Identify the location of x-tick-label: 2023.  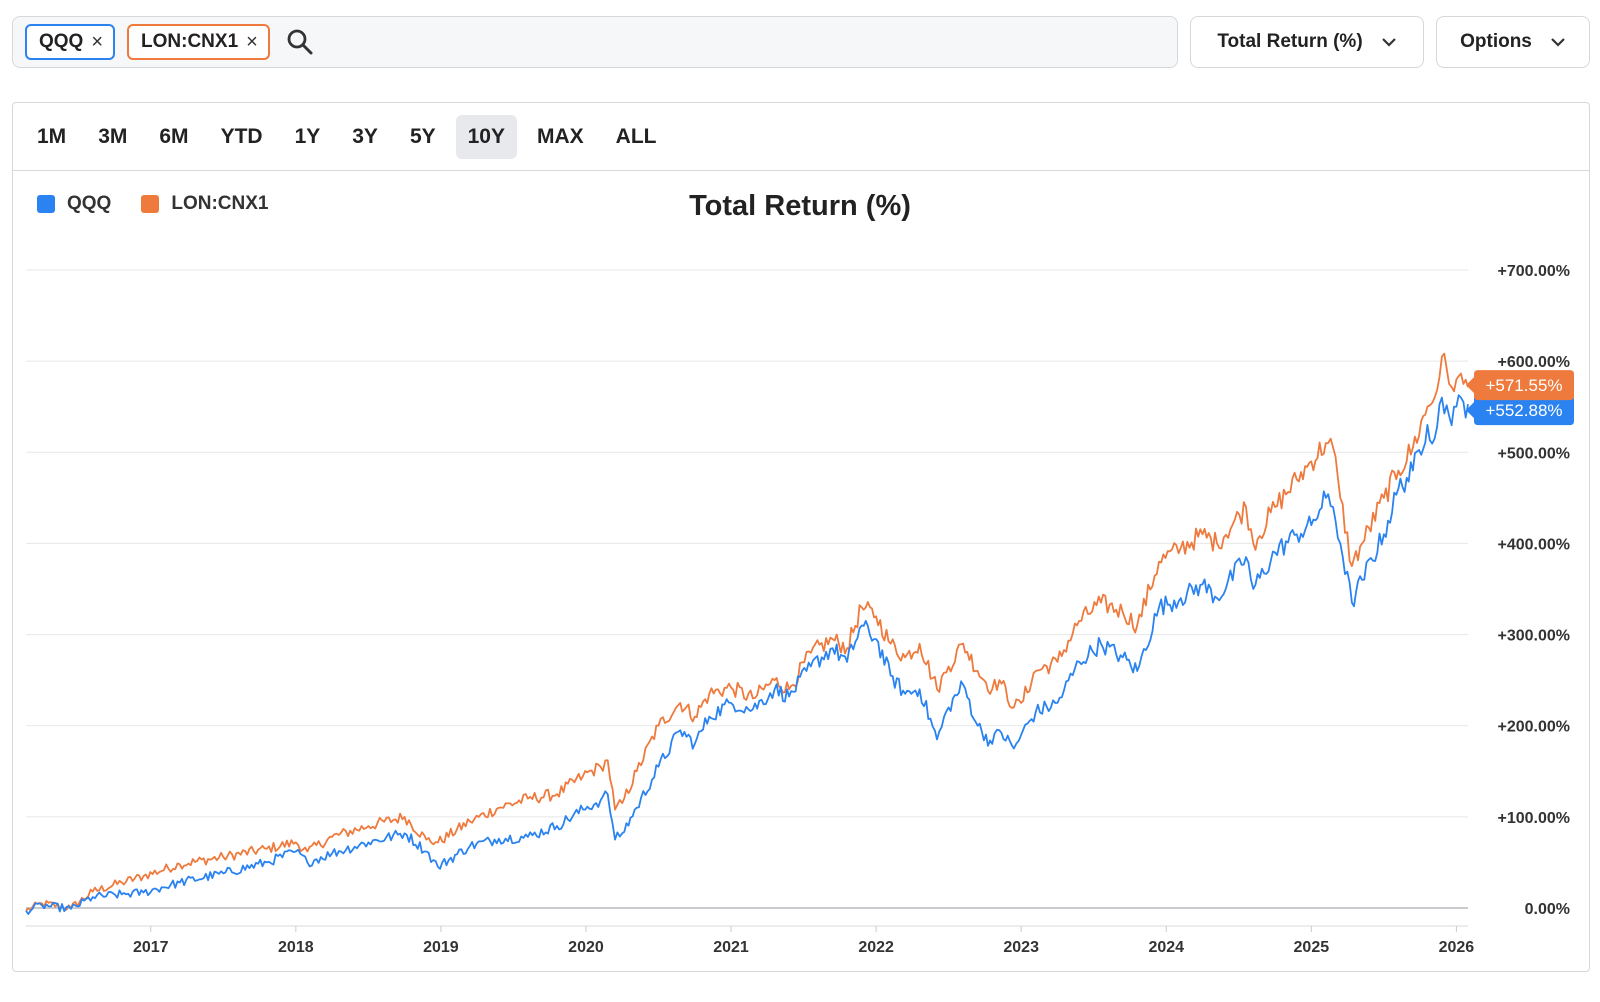
(1021, 947).